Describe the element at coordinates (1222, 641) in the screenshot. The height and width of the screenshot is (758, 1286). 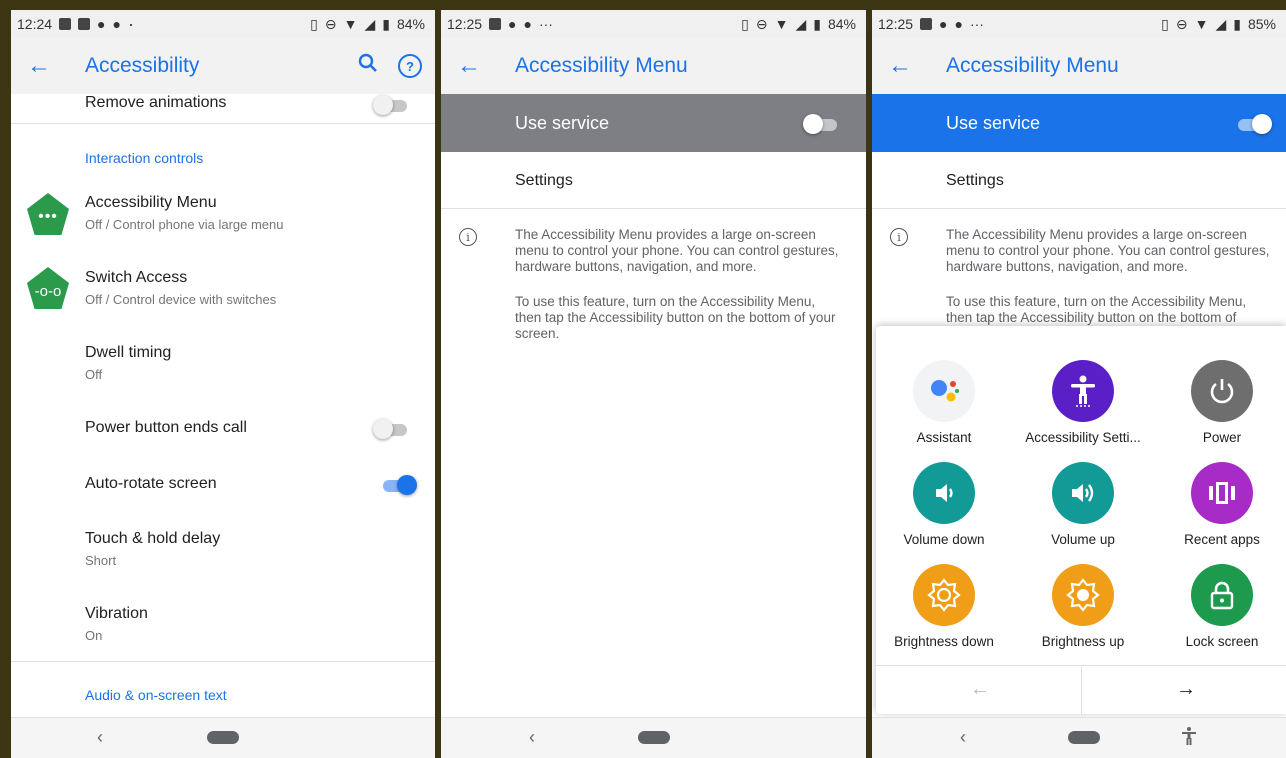
I see `menu-item-label: Lock screen` at that location.